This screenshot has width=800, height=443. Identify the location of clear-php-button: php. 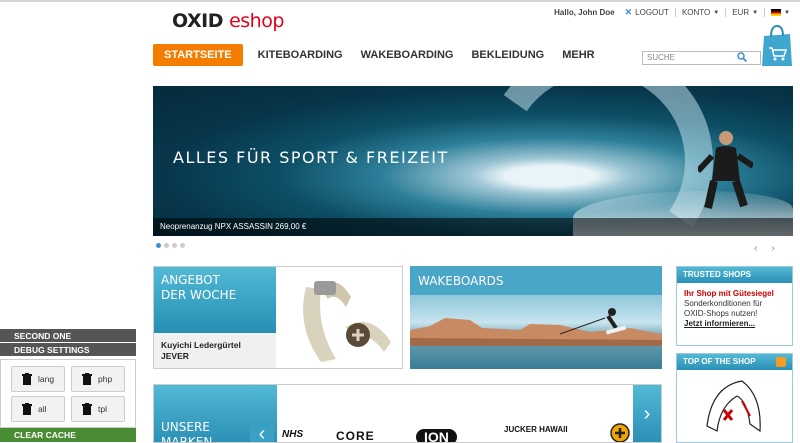
(98, 379).